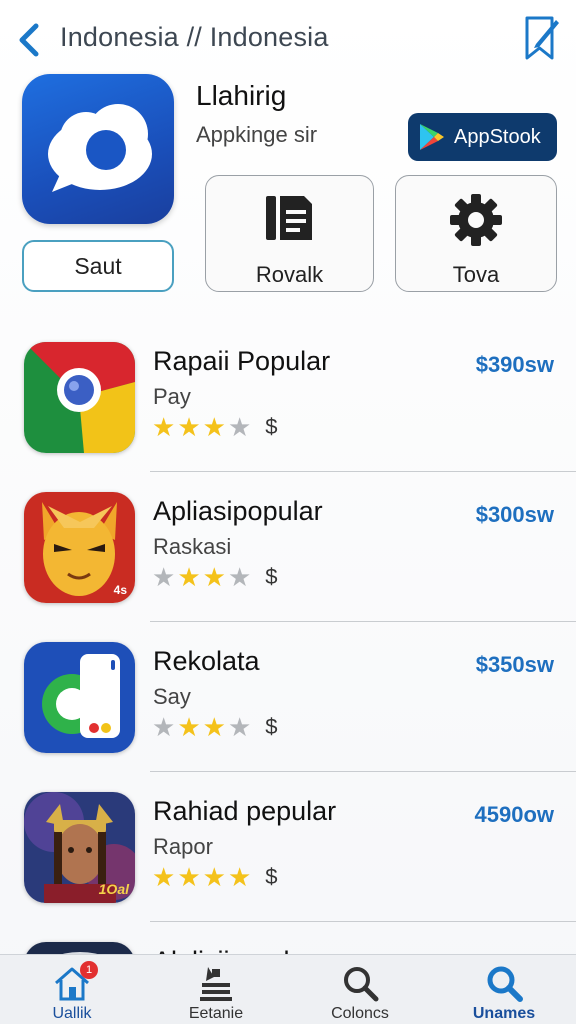  What do you see at coordinates (288, 218) in the screenshot?
I see `document-icon` at bounding box center [288, 218].